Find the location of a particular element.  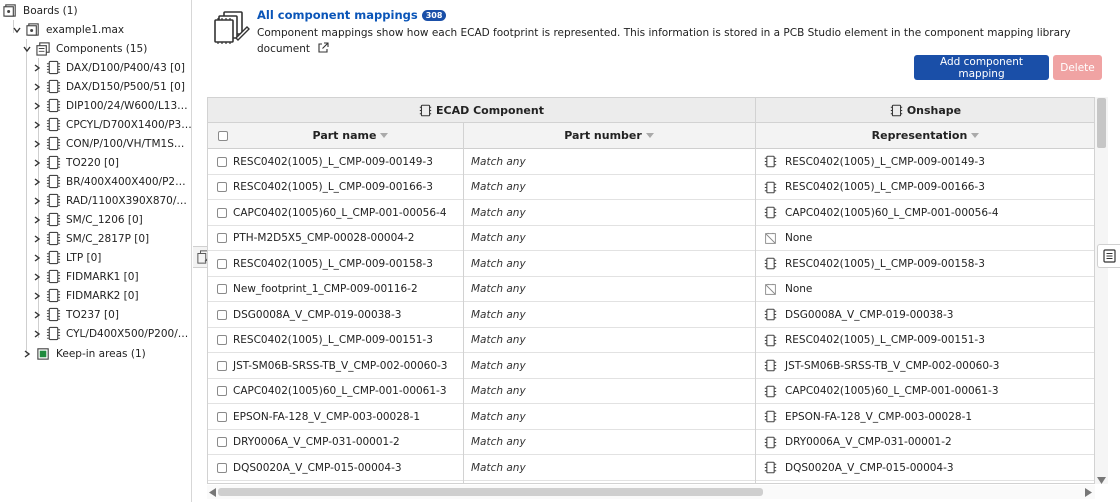

list-panel-icon is located at coordinates (1109, 256).